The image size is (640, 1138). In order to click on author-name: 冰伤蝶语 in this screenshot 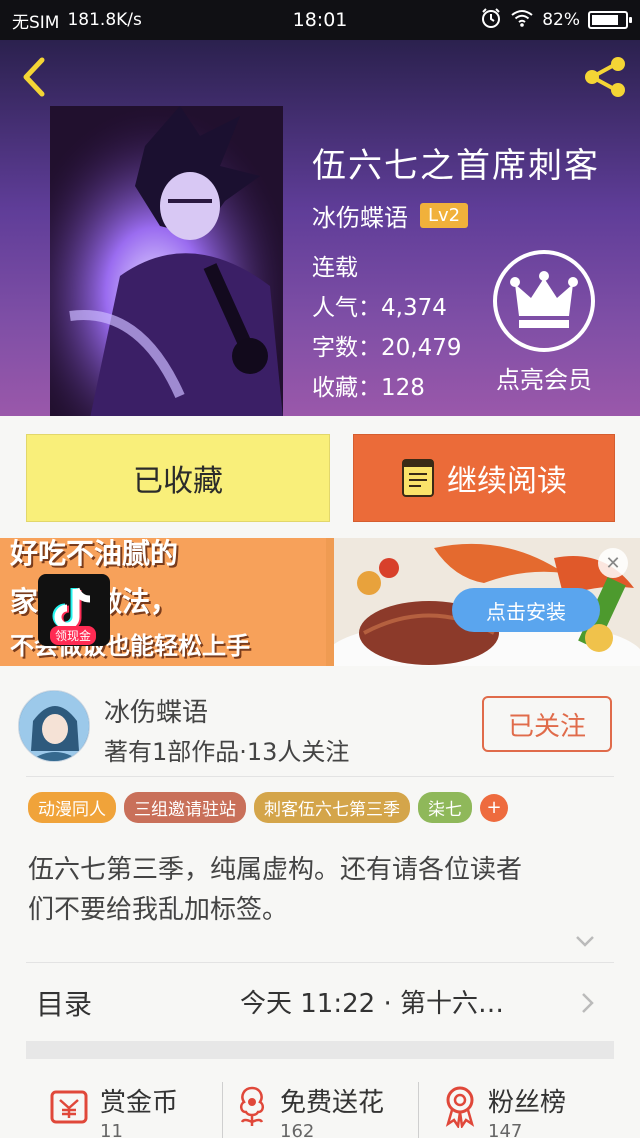, I will do `click(360, 215)`.